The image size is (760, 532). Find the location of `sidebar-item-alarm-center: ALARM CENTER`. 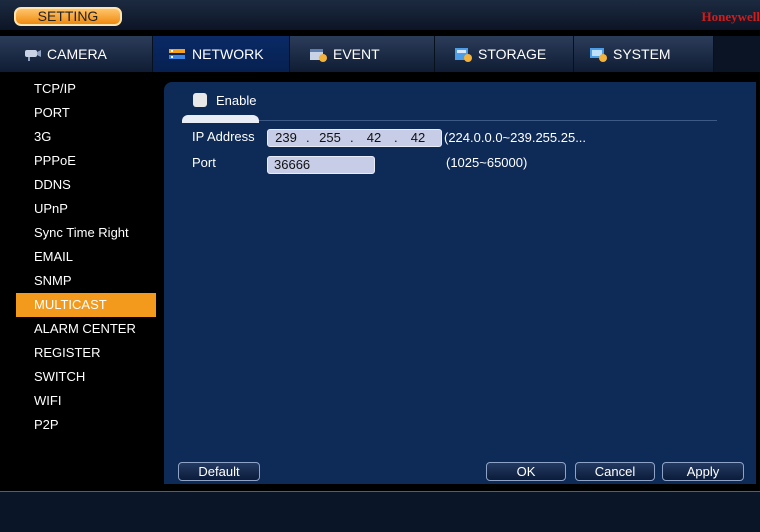

sidebar-item-alarm-center: ALARM CENTER is located at coordinates (86, 329).